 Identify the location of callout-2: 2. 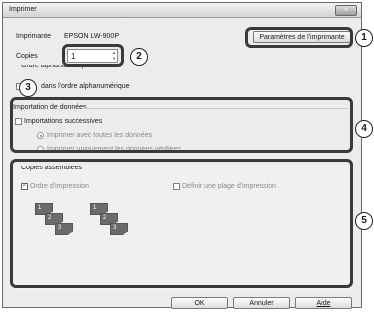
(139, 57).